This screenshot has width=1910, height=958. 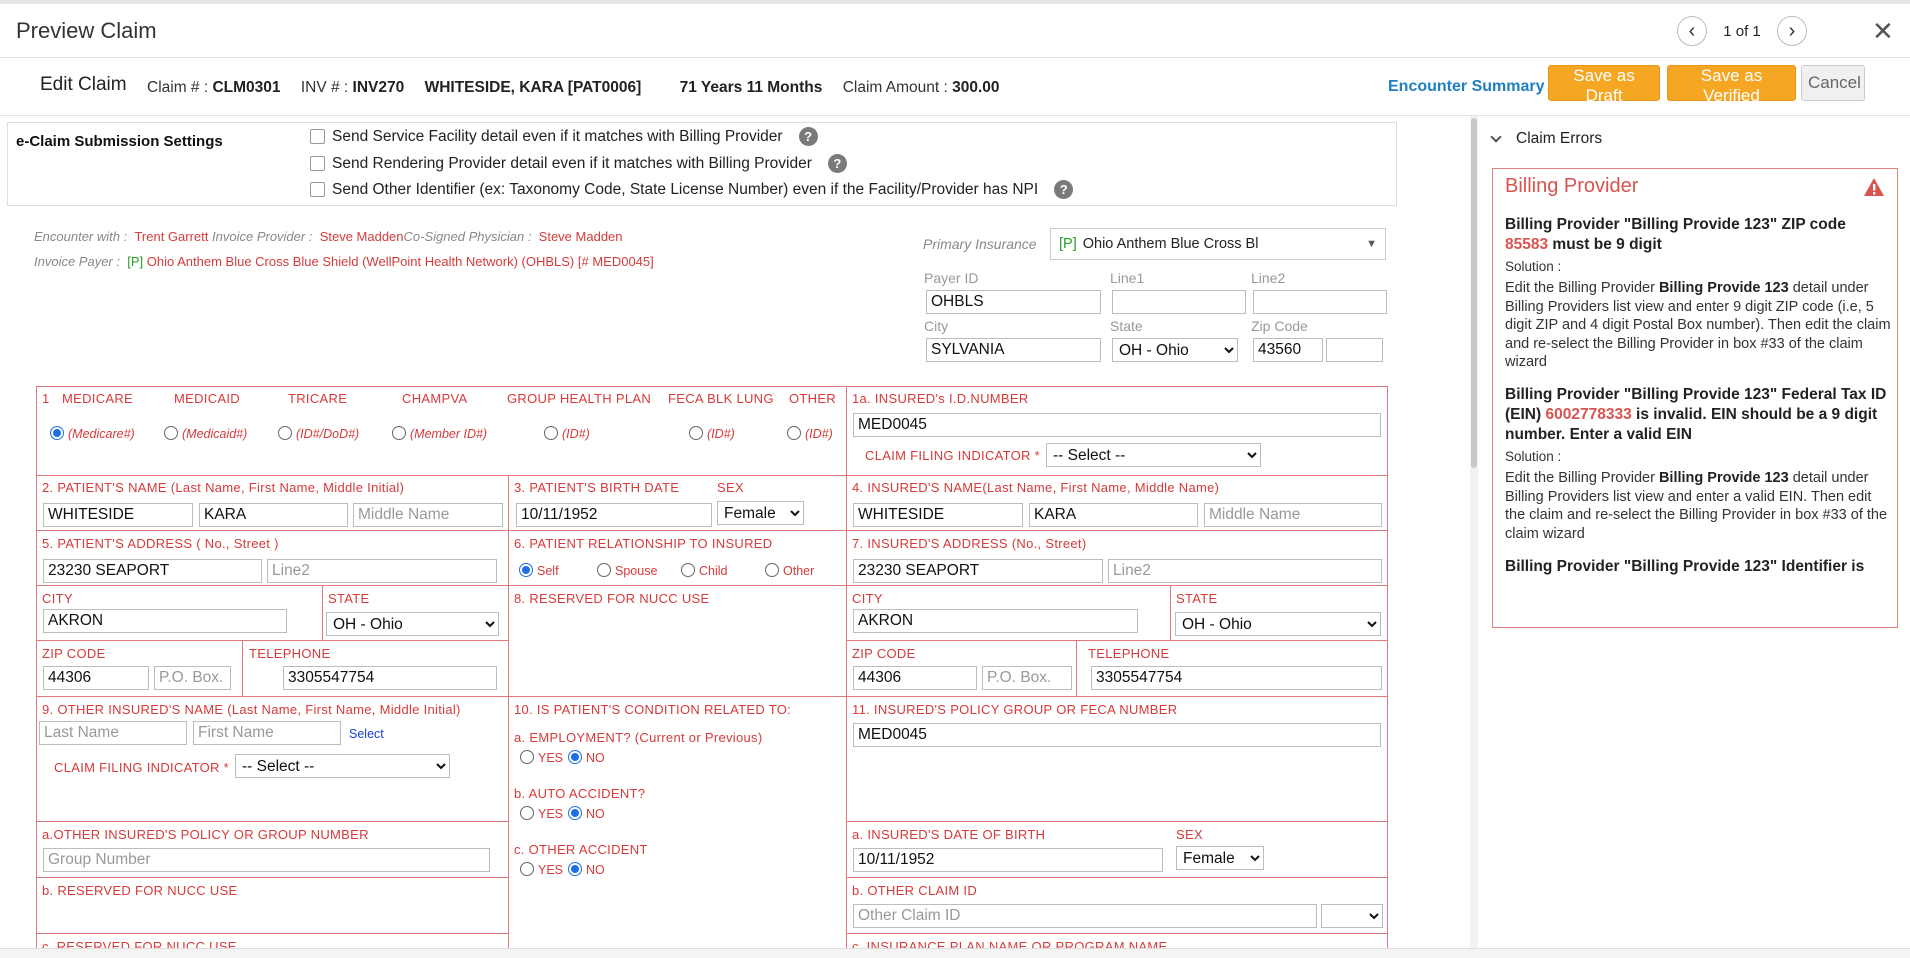 I want to click on chevron-left-icon: ‹, so click(x=1692, y=30).